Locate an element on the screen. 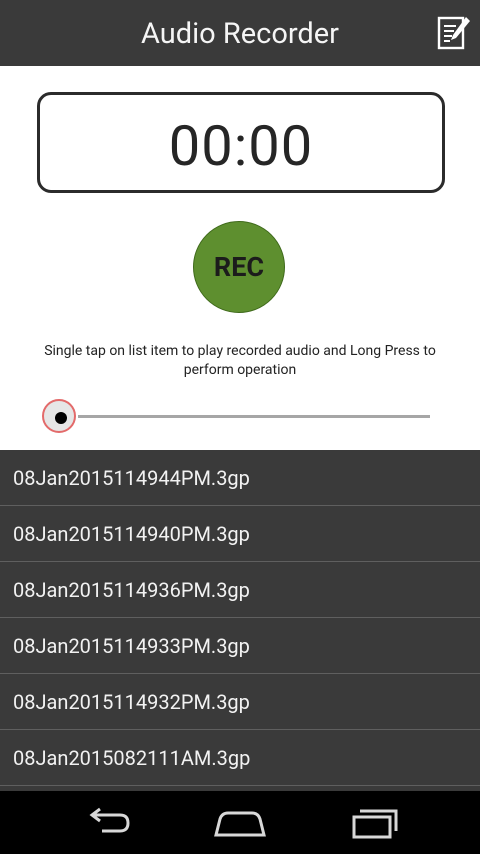  seekbar-thumb-dot is located at coordinates (61, 418).